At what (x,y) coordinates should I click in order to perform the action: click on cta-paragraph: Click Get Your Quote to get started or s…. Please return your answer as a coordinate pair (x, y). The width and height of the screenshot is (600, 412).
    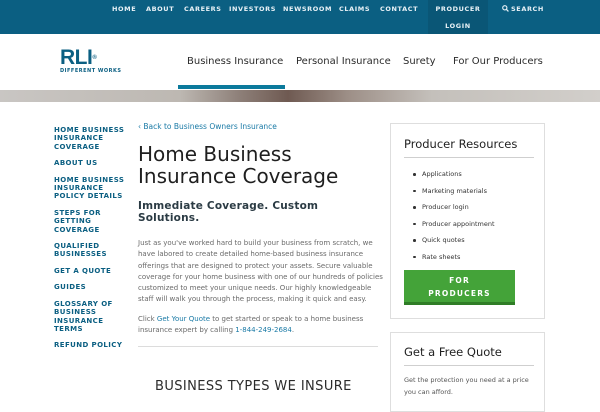
    Looking at the image, I should click on (260, 325).